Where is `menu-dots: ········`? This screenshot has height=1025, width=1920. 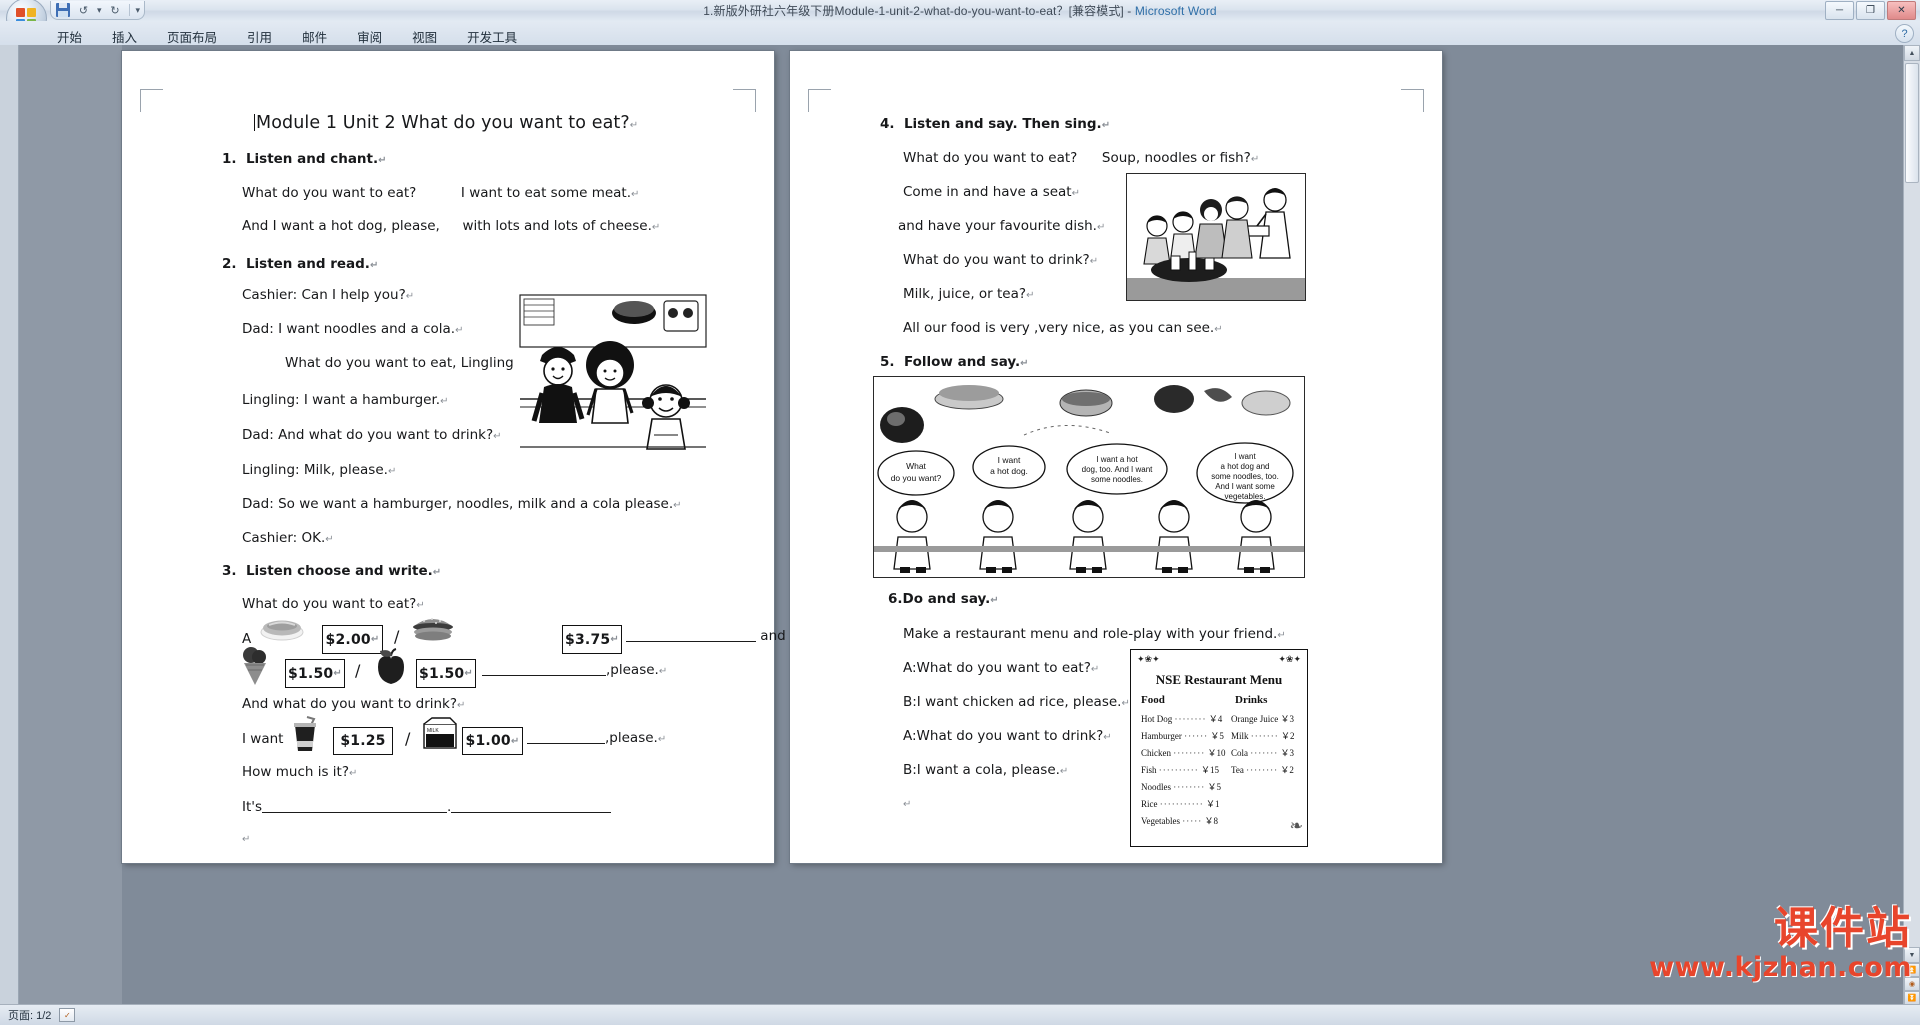
menu-dots: ········ is located at coordinates (1189, 753).